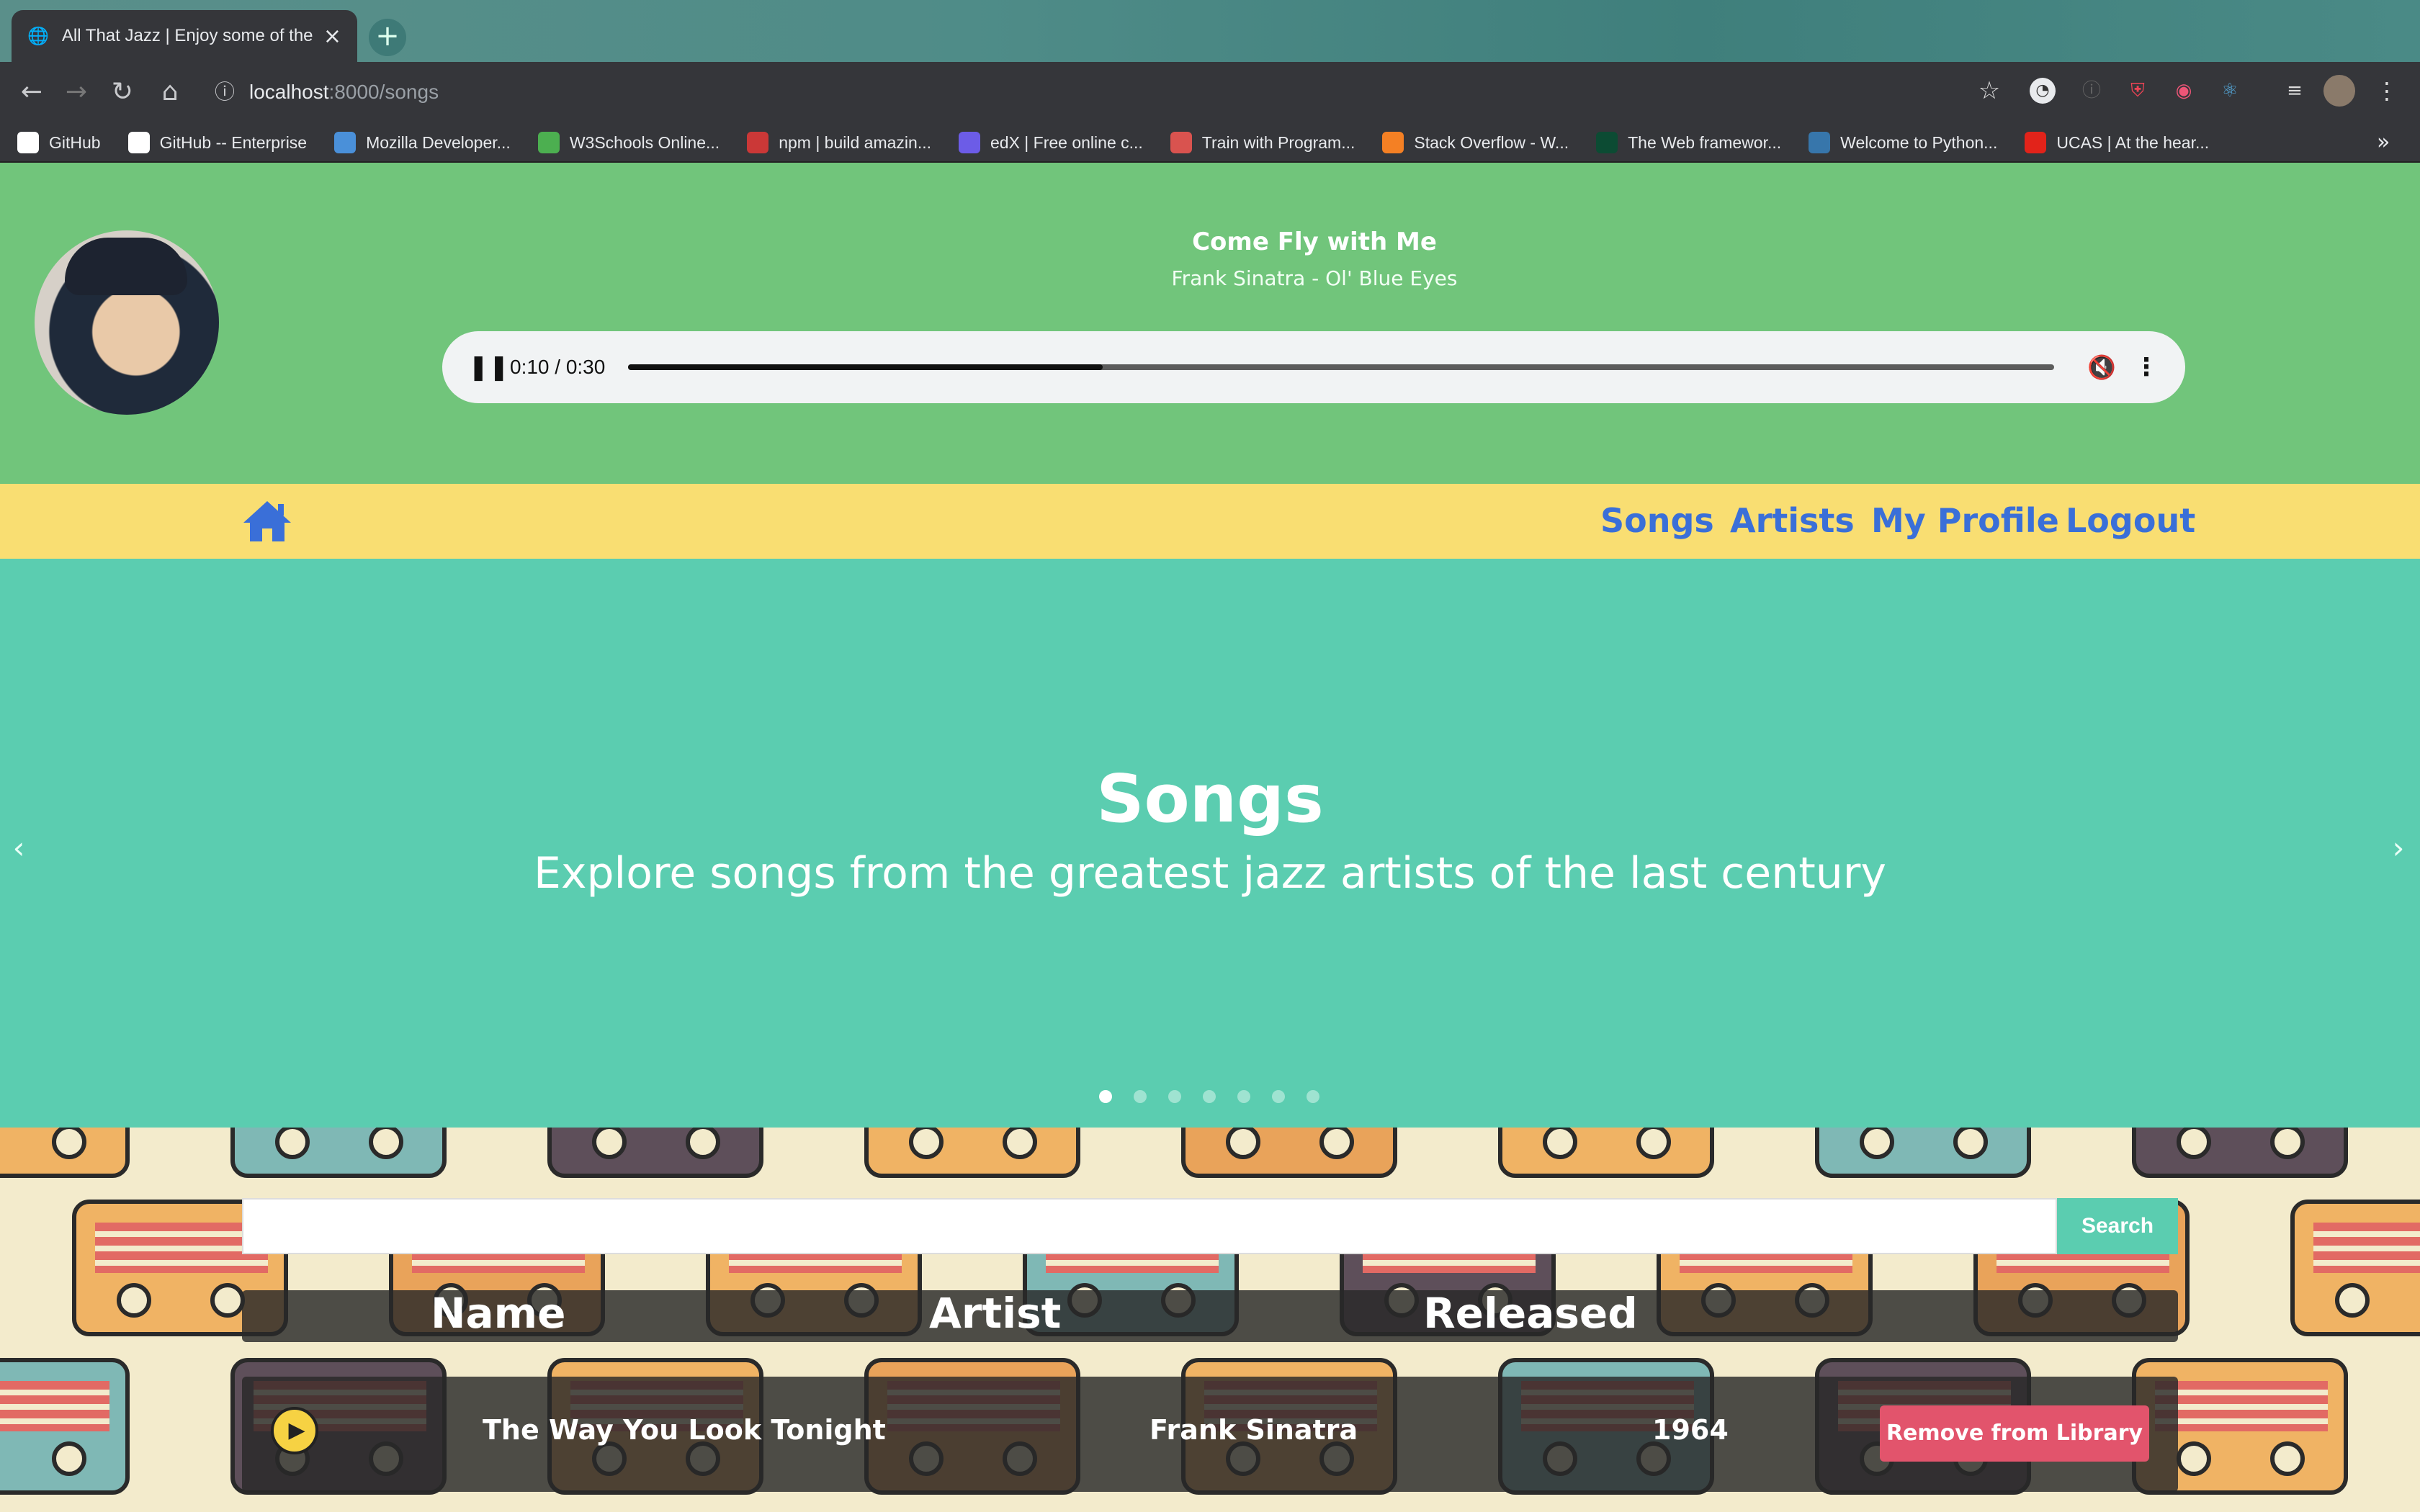  What do you see at coordinates (1149, 1226) in the screenshot?
I see `search-input` at bounding box center [1149, 1226].